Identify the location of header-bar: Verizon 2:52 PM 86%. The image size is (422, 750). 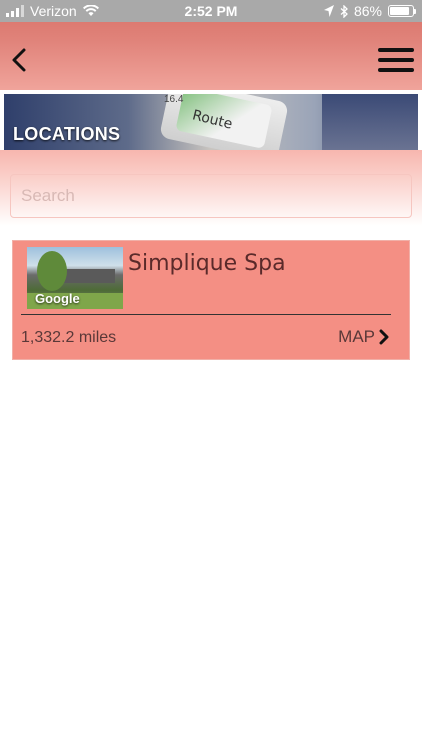
(211, 45).